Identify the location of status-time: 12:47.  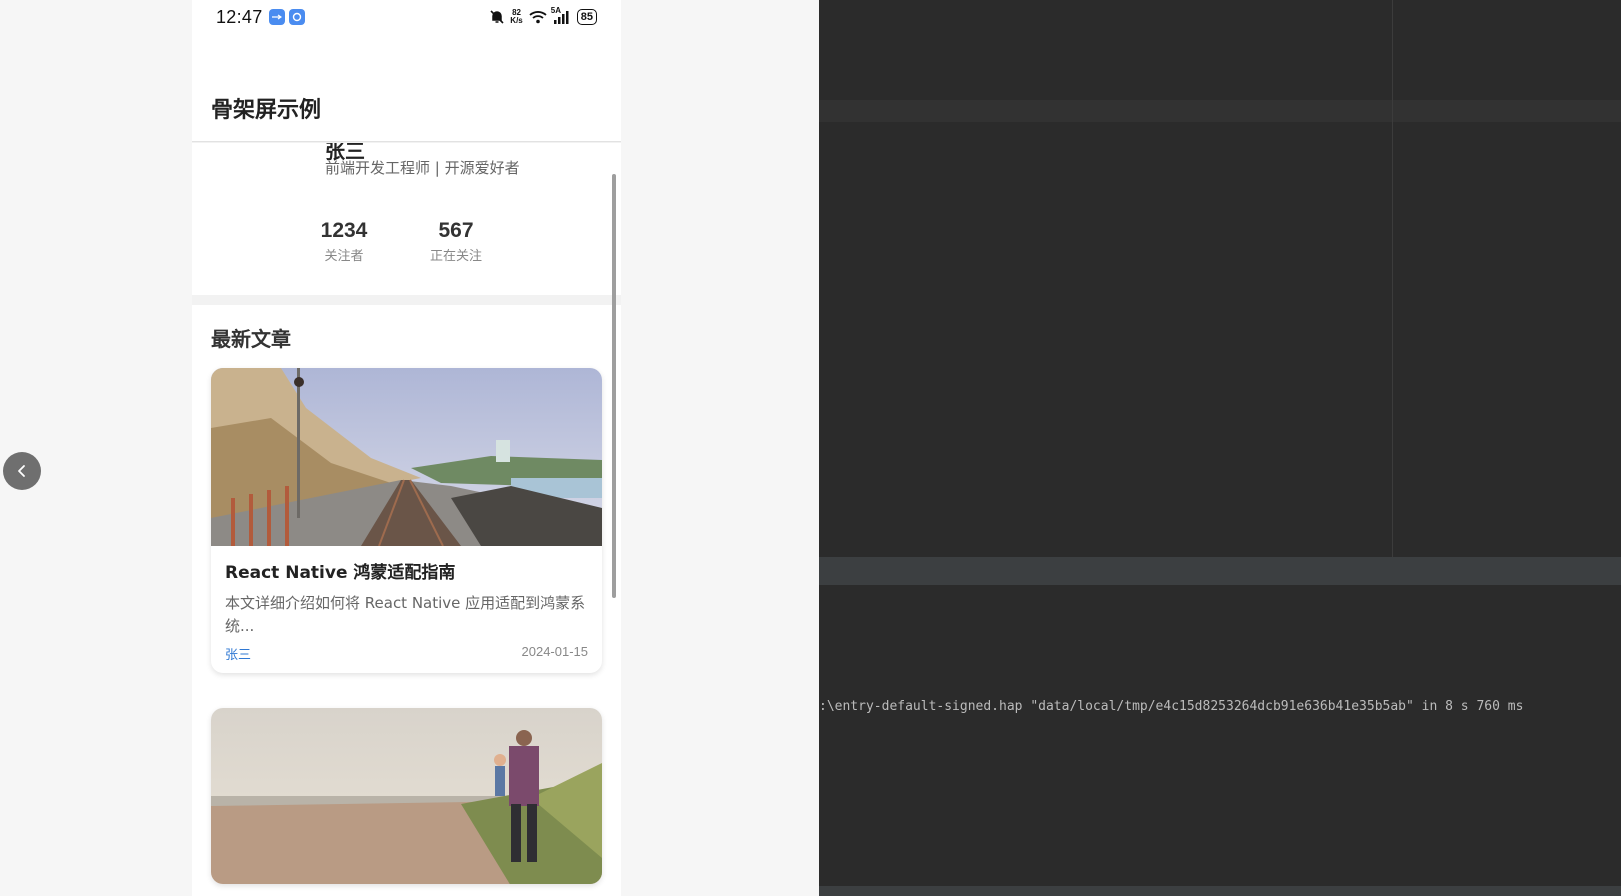
(239, 16).